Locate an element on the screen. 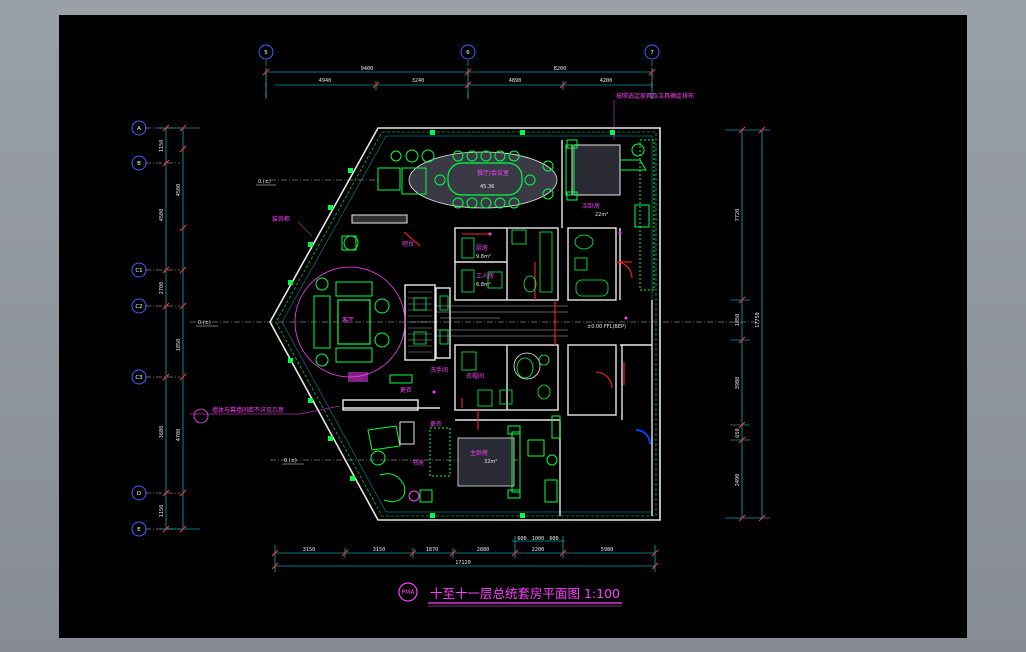 This screenshot has height=652, width=1026. grid-label-d: D is located at coordinates (139, 494).